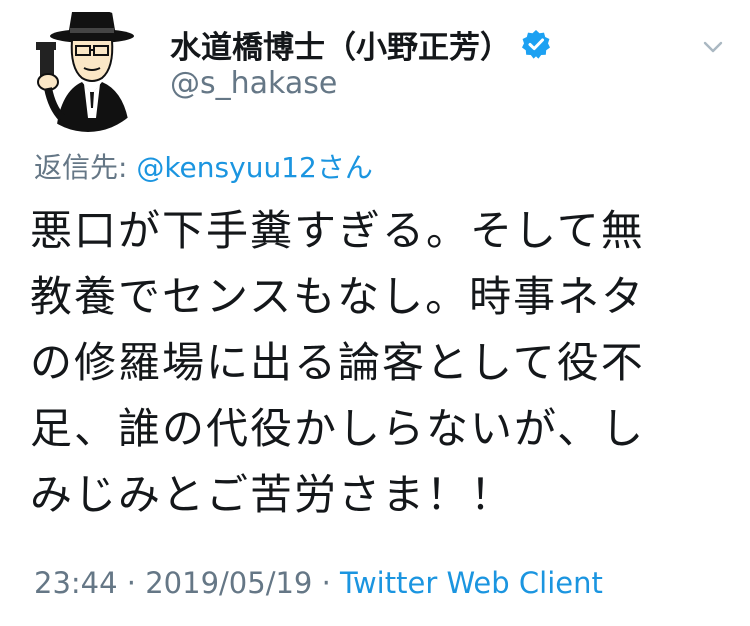 Image resolution: width=750 pixels, height=626 pixels. I want to click on replying-to-label: 返信先:, so click(85, 167).